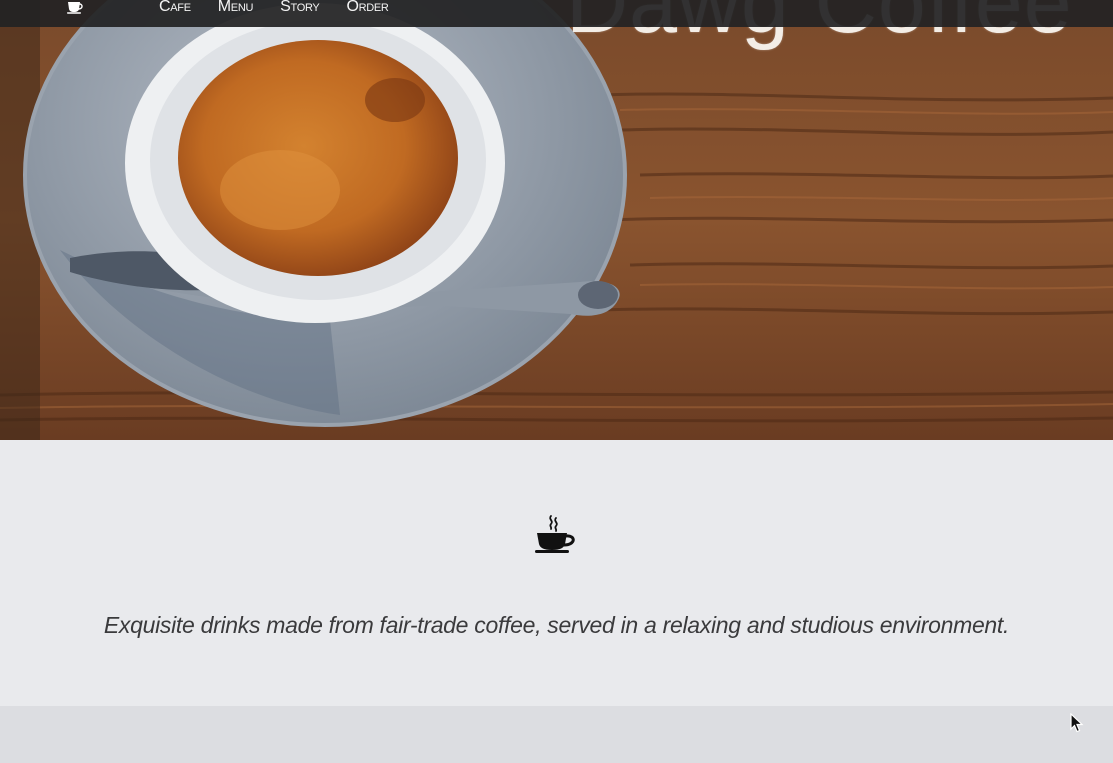 The image size is (1113, 763). Describe the element at coordinates (556, 734) in the screenshot. I see `lower-section` at that location.